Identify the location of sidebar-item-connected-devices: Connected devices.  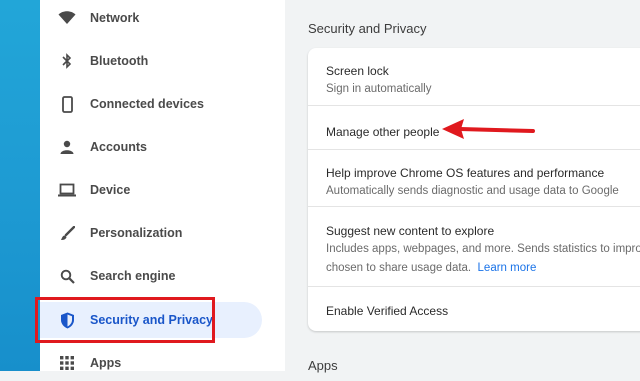
(151, 104).